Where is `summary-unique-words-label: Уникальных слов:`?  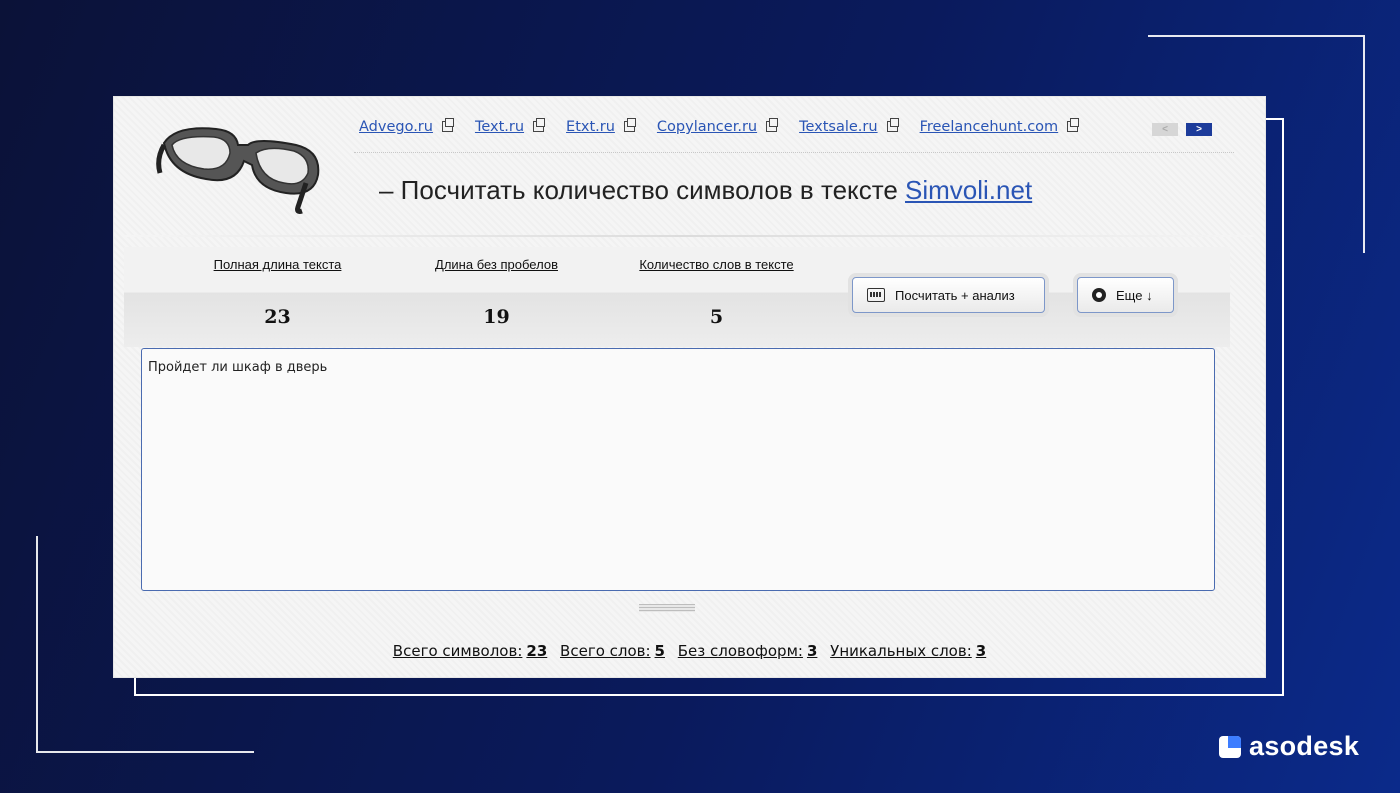 summary-unique-words-label: Уникальных слов: is located at coordinates (901, 651).